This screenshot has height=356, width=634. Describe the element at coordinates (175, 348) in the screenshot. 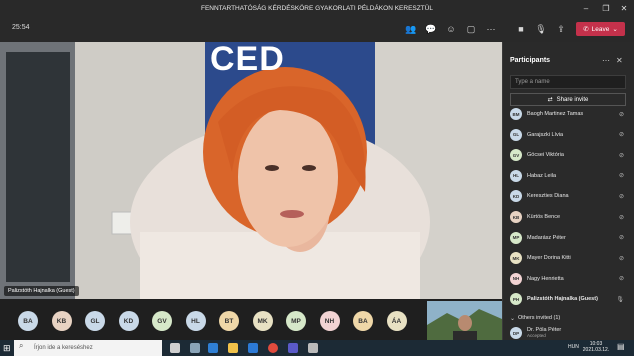

I see `cortana-icon` at that location.